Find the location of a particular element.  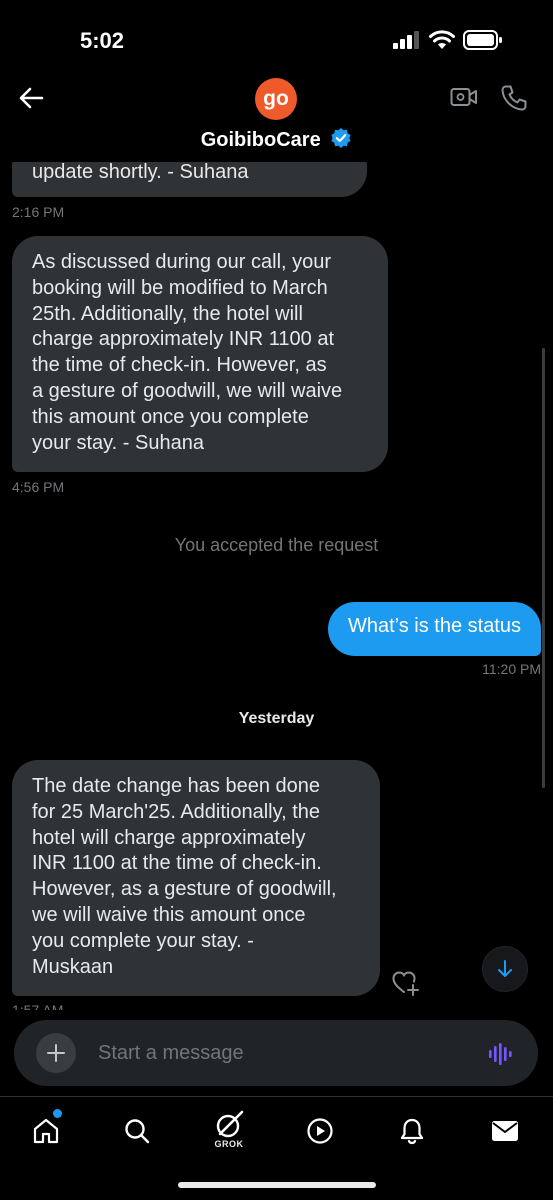

nav-grok: GROK is located at coordinates (229, 1127).